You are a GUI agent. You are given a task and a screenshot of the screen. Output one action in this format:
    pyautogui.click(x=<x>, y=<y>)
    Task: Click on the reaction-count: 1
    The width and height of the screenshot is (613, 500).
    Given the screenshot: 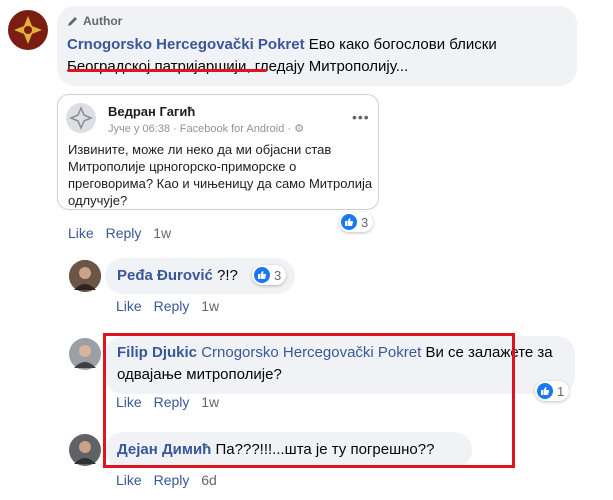 What is the action you would take?
    pyautogui.click(x=552, y=391)
    